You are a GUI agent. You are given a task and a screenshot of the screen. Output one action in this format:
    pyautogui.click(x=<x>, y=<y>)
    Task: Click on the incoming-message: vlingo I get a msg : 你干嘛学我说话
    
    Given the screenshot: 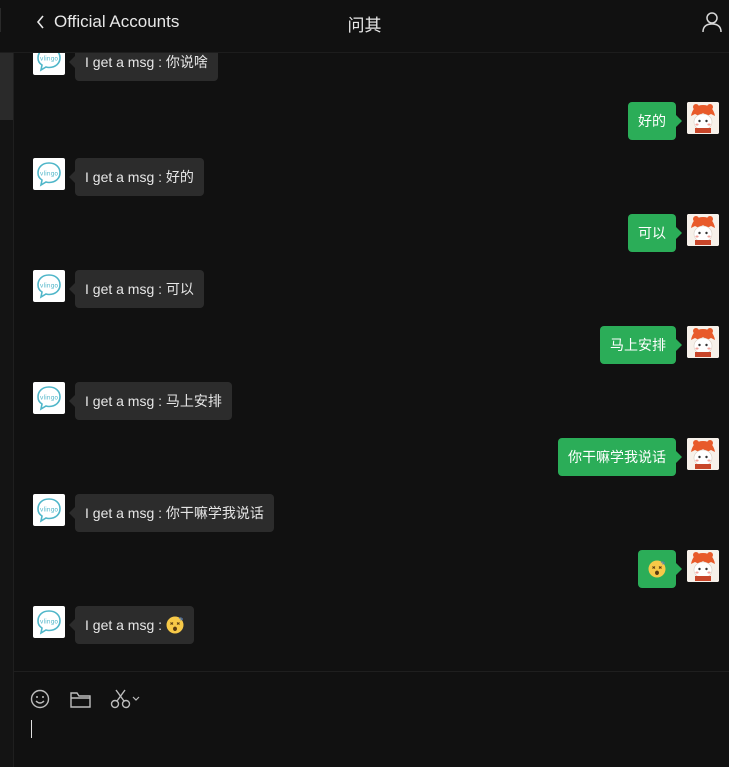 What is the action you would take?
    pyautogui.click(x=371, y=514)
    